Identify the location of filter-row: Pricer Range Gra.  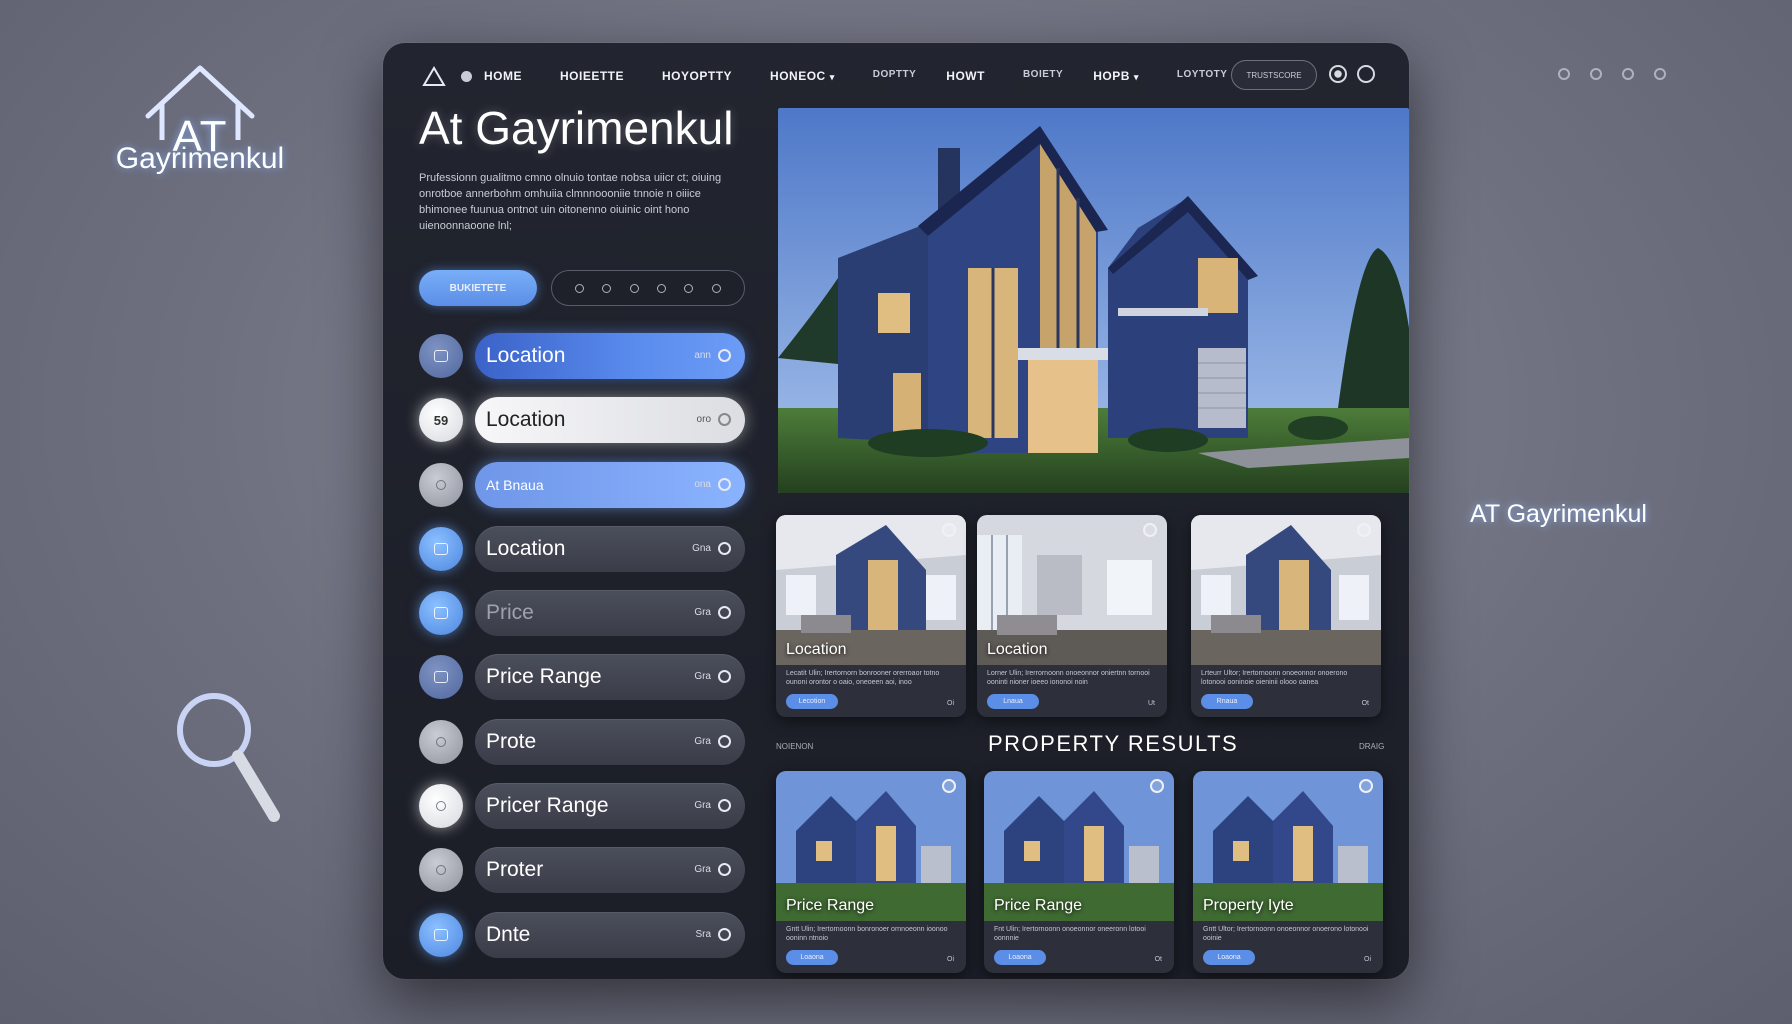
(584, 806).